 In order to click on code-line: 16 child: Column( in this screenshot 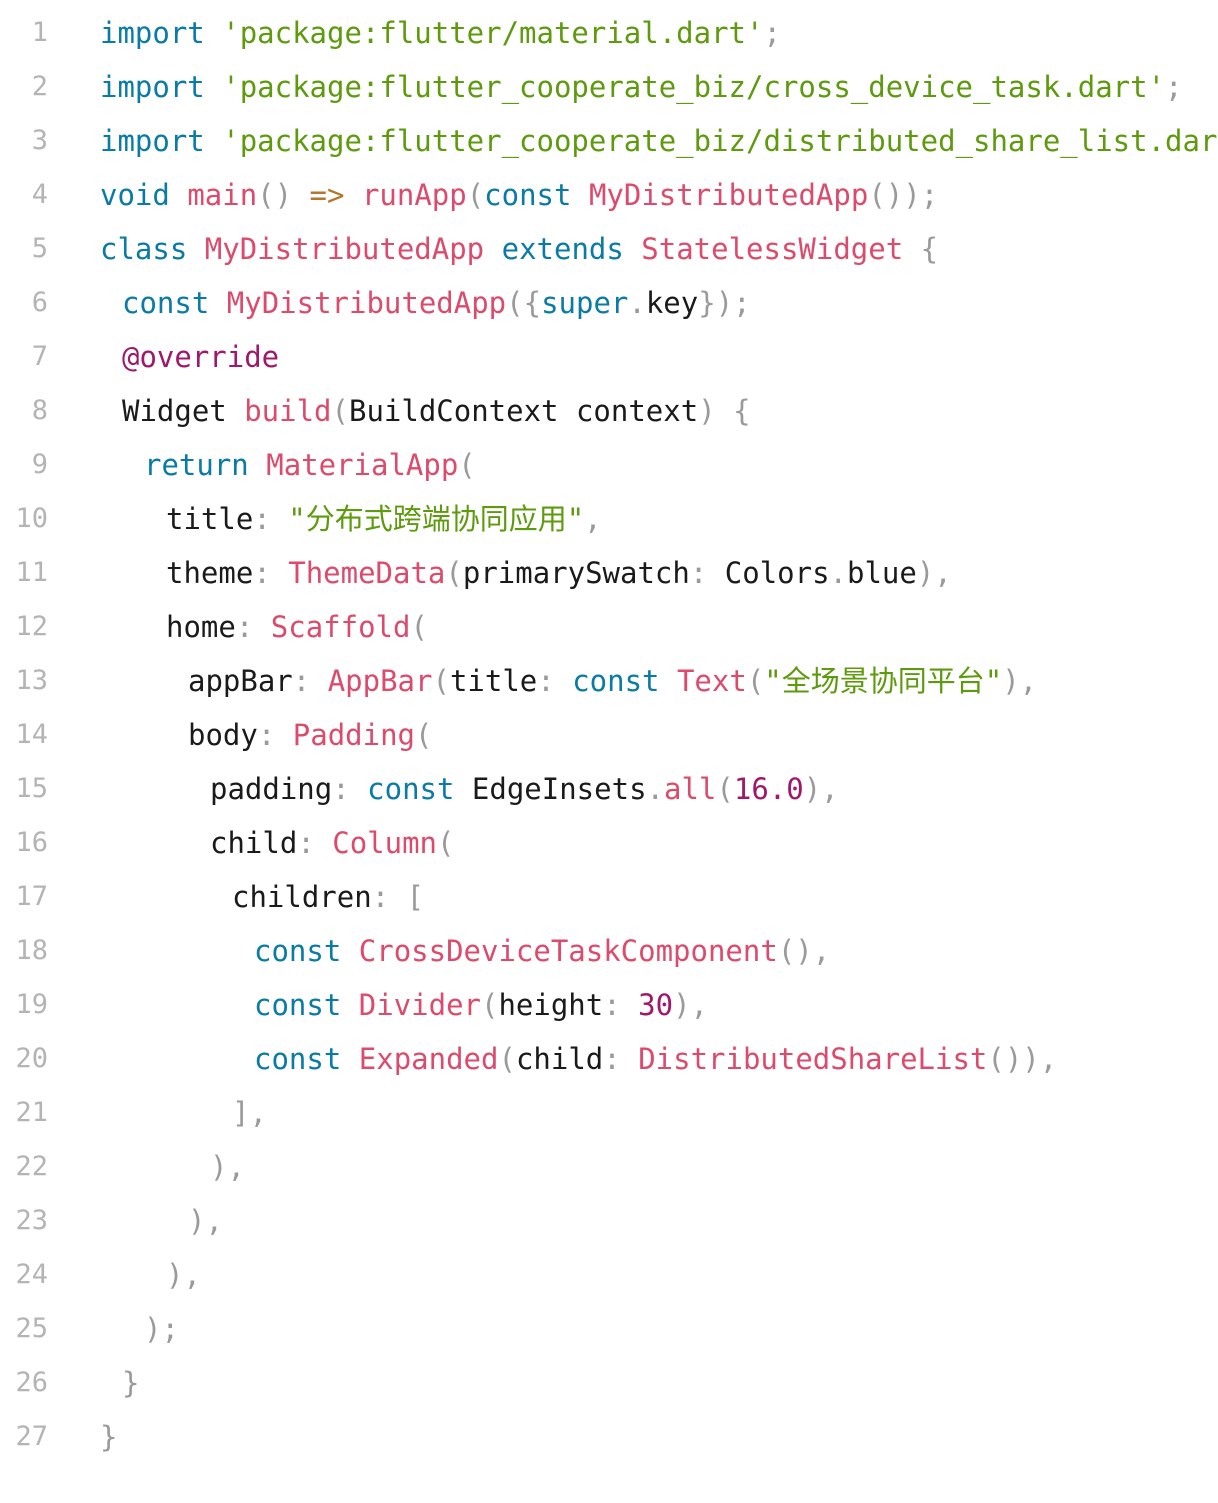, I will do `click(609, 843)`.